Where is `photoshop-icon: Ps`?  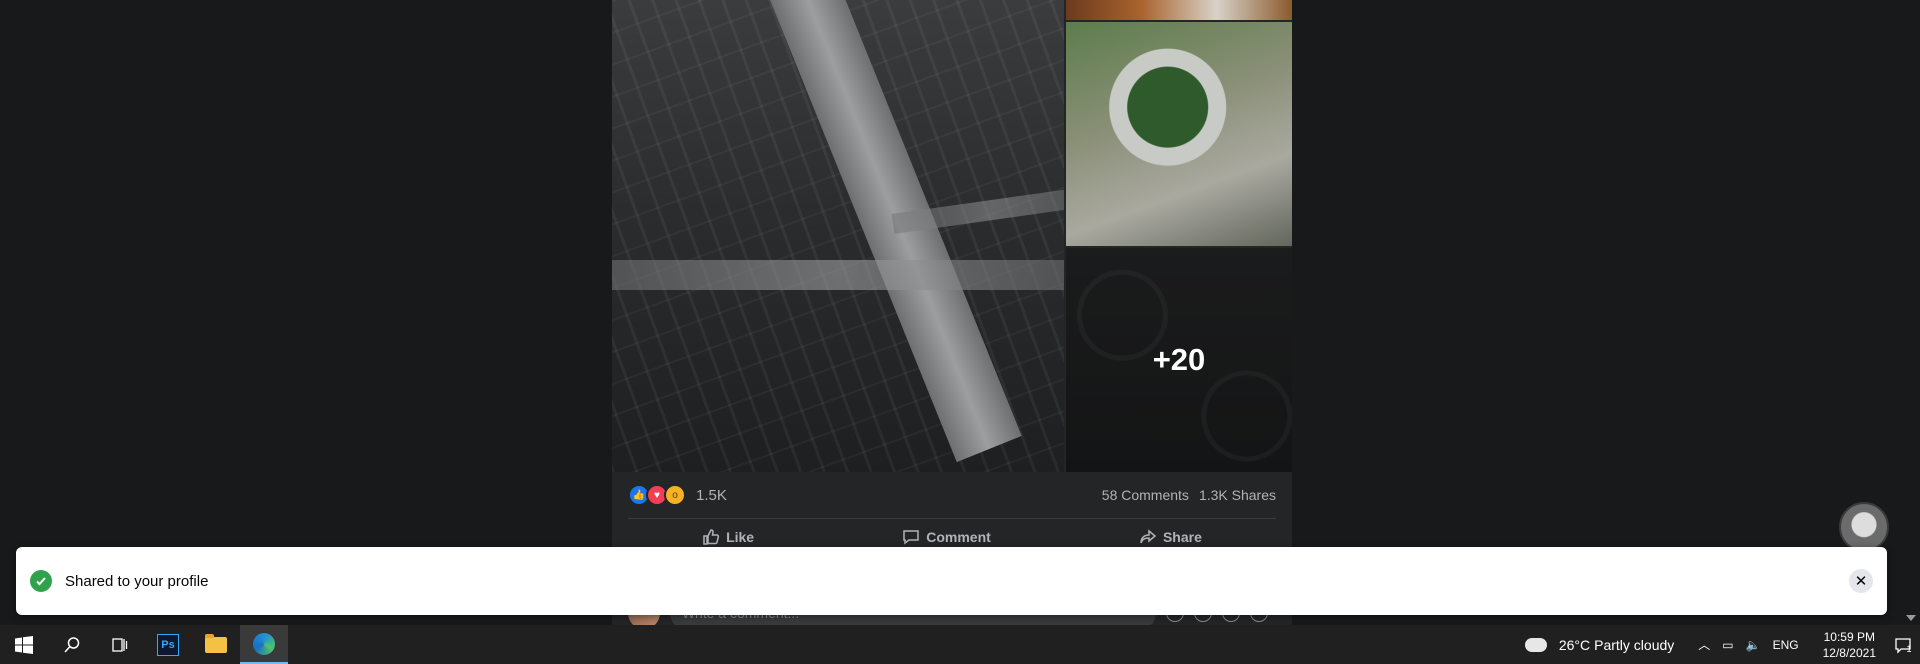
photoshop-icon: Ps is located at coordinates (168, 644).